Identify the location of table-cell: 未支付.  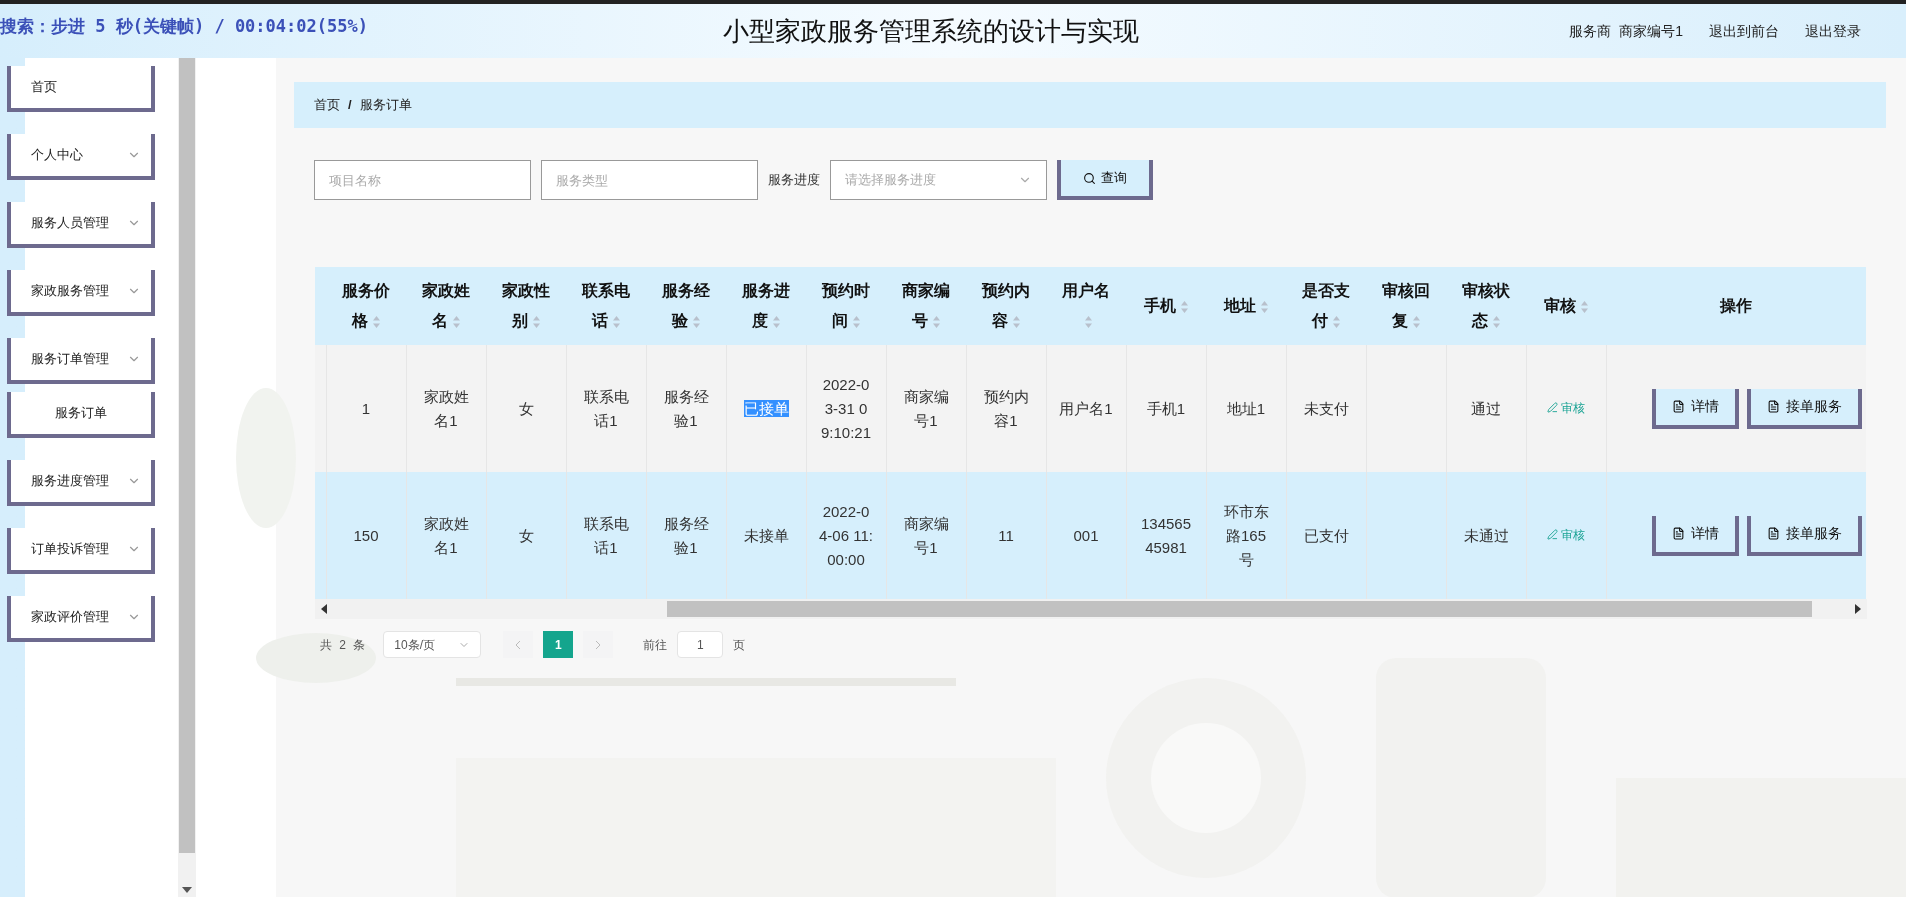
(1326, 408).